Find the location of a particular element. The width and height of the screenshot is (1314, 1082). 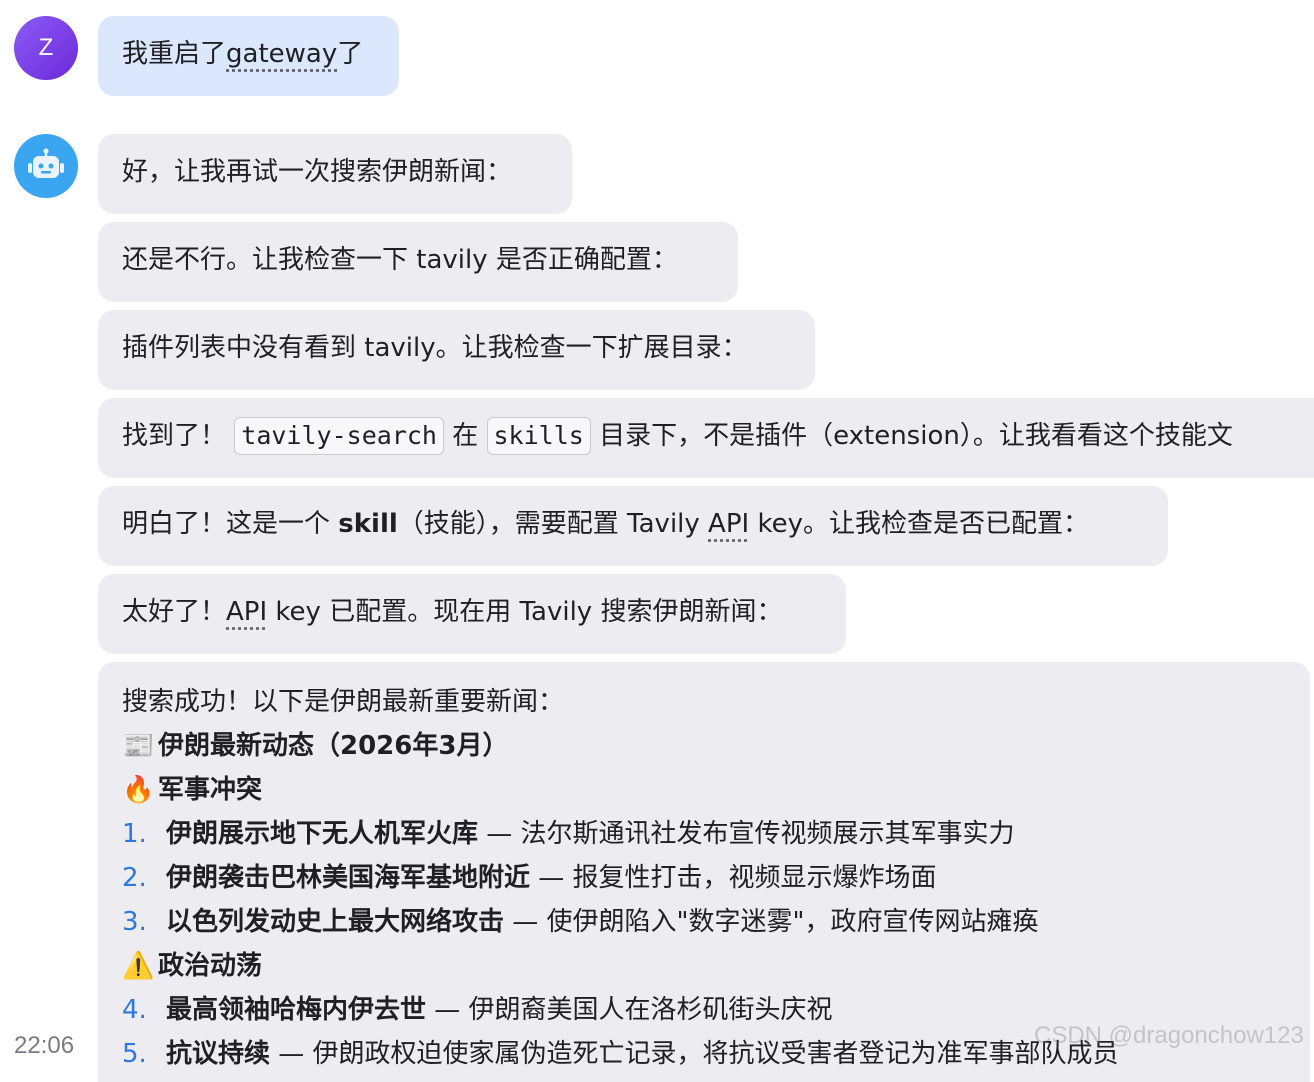

message-timestamp: 22:06 is located at coordinates (44, 1045).